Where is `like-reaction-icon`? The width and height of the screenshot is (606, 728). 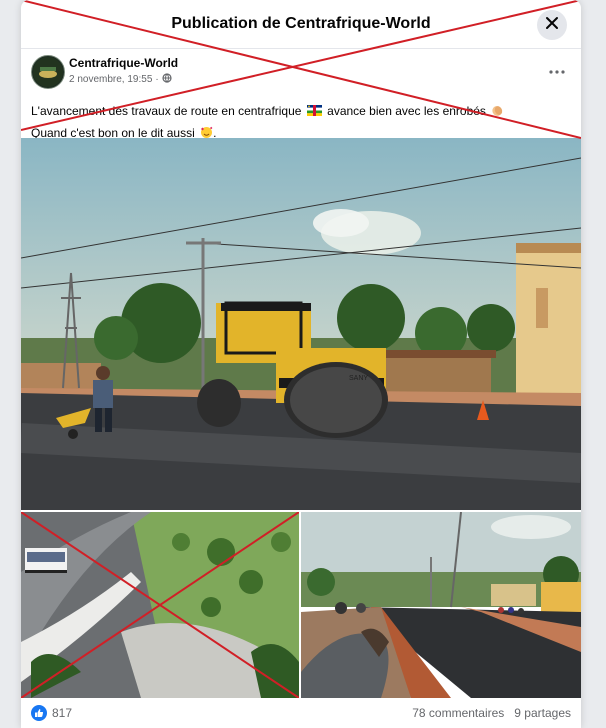 like-reaction-icon is located at coordinates (39, 713).